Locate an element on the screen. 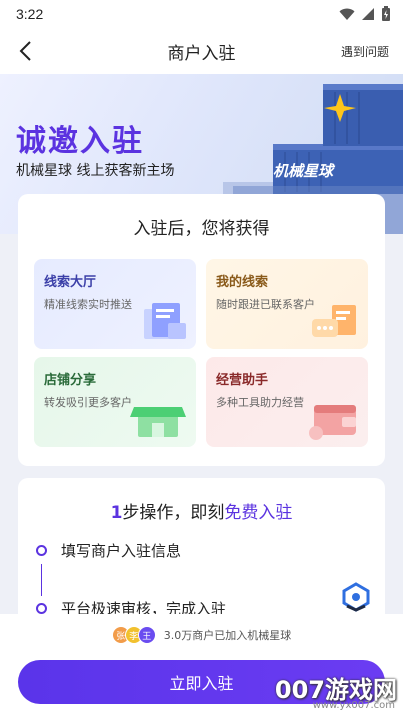 The width and height of the screenshot is (403, 716). benefit-tile-shop-share: 店铺分享 转发吸引更多客户 is located at coordinates (115, 402).